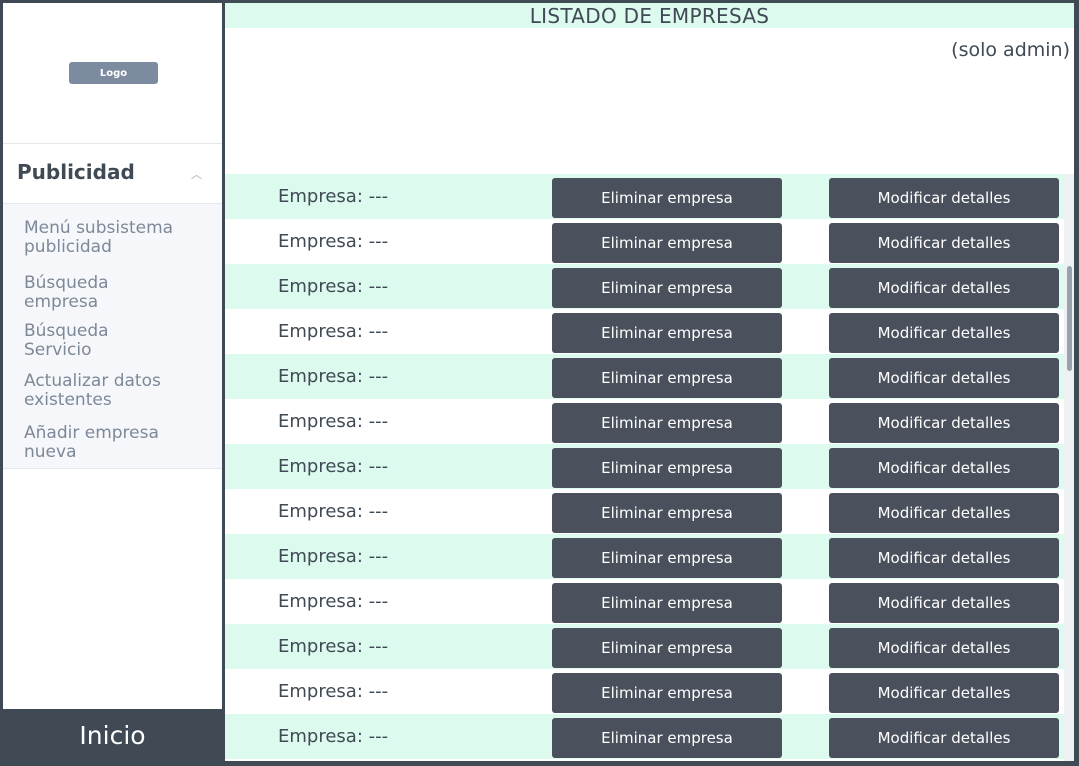  What do you see at coordinates (99, 443) in the screenshot?
I see `sidebar-item-anadir-empresa: Añadir empresa nueva` at bounding box center [99, 443].